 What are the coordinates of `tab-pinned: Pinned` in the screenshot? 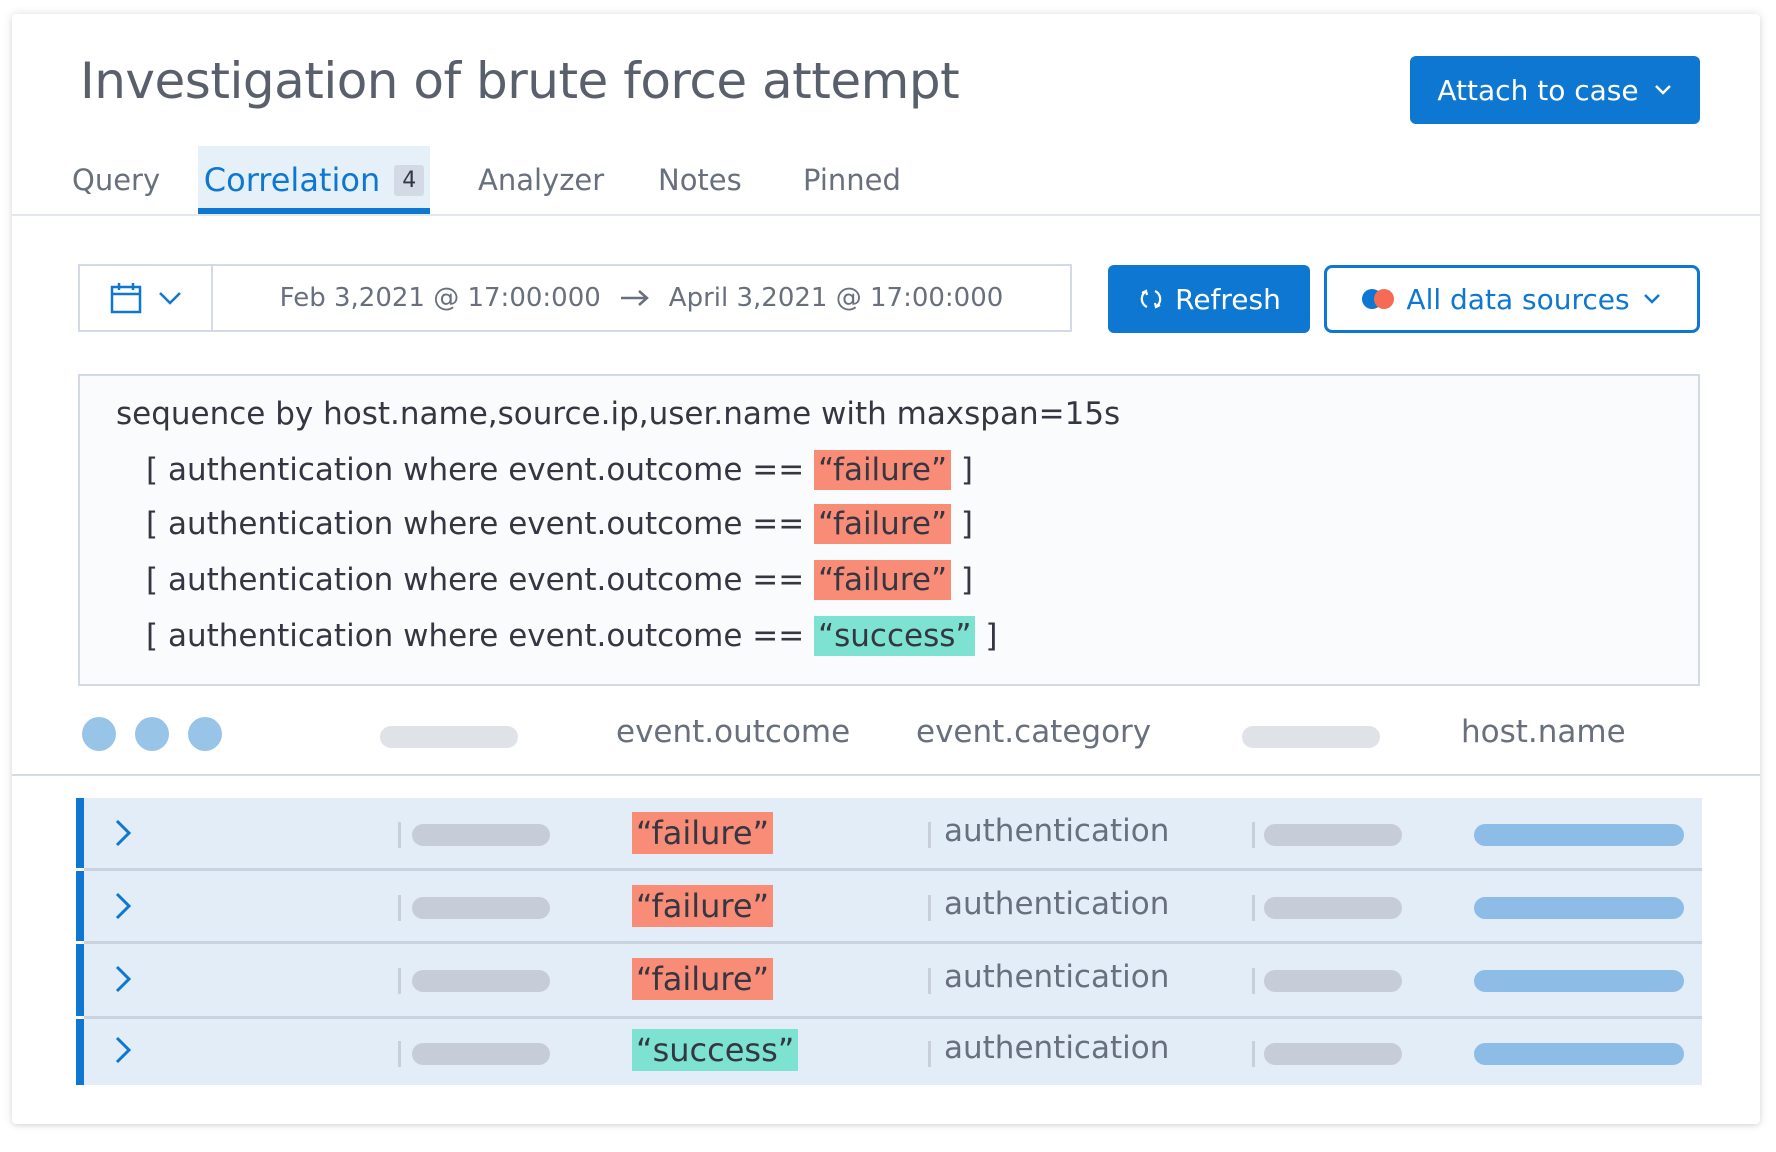 It's located at (852, 180).